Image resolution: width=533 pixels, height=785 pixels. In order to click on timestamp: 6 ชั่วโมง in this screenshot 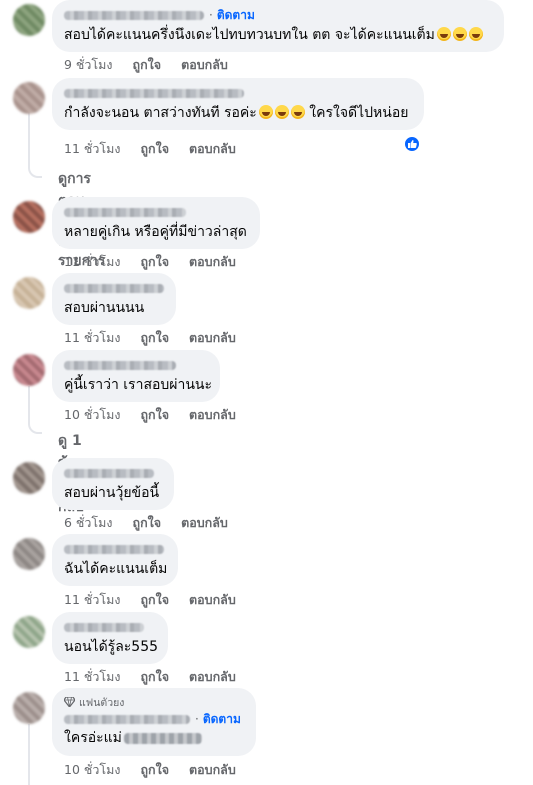, I will do `click(88, 523)`.